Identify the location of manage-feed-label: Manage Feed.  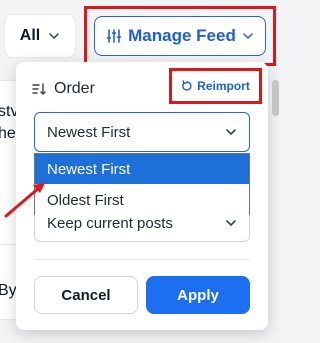
(182, 35).